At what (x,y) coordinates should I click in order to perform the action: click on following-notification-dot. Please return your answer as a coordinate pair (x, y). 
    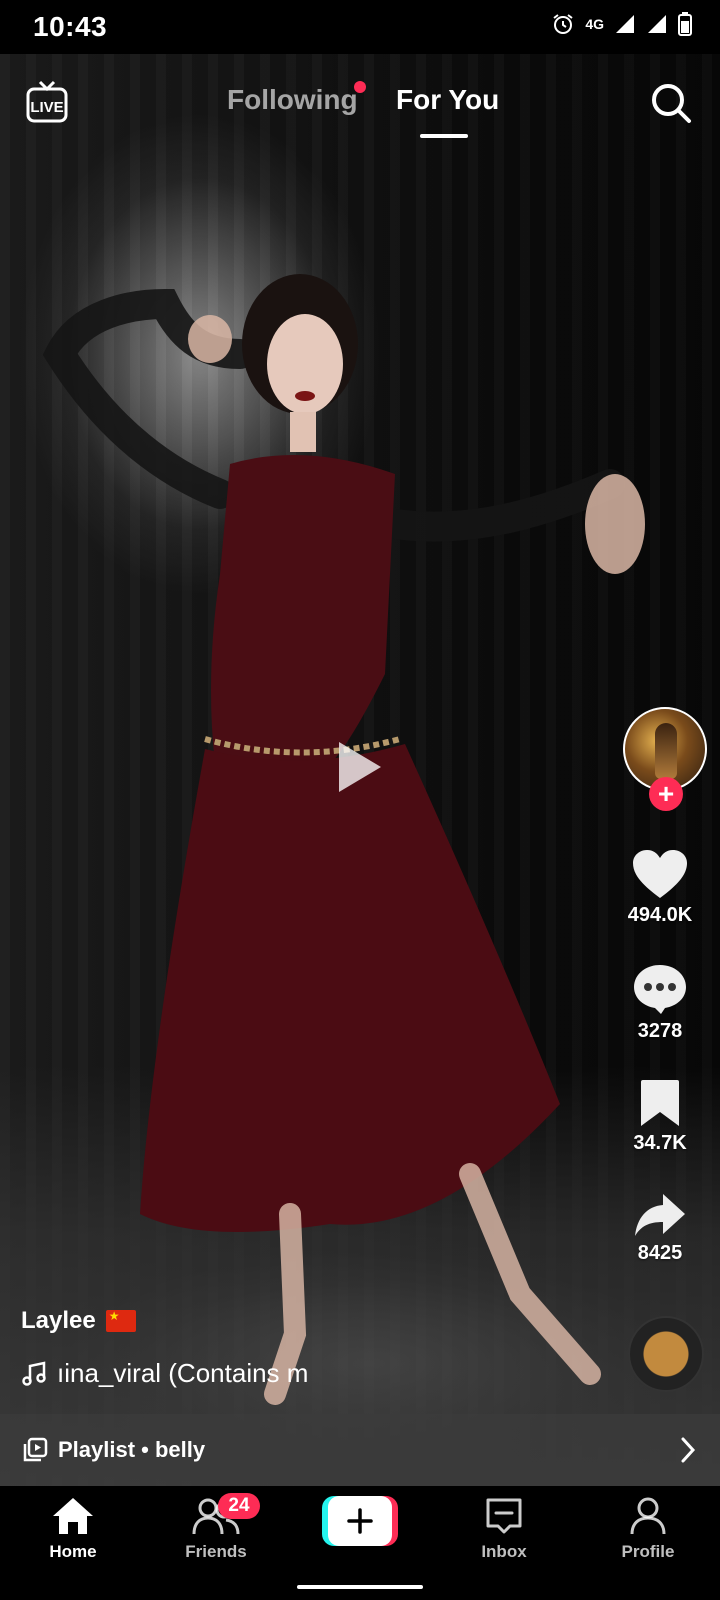
    Looking at the image, I should click on (360, 87).